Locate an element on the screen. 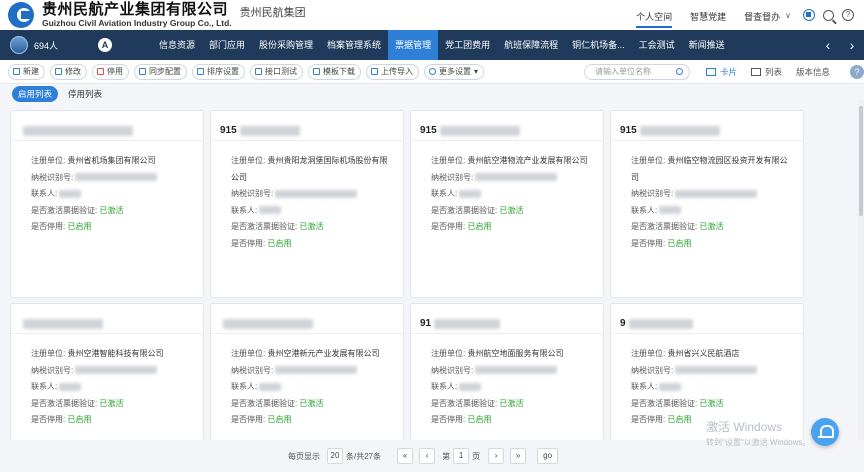 This screenshot has width=864, height=472. first-page-button: « is located at coordinates (405, 456).